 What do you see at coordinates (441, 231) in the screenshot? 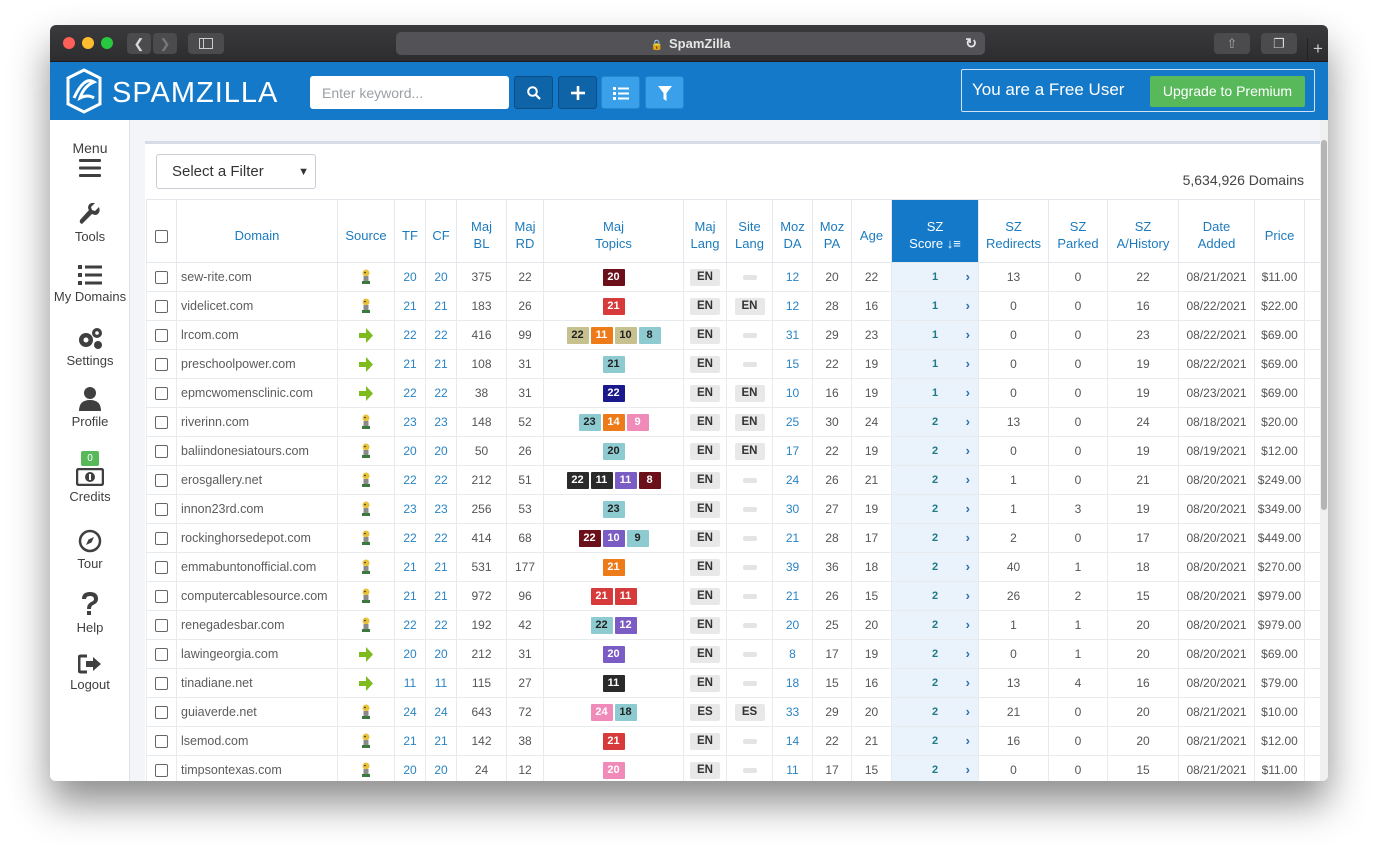
I see `col-header-cf: CF` at bounding box center [441, 231].